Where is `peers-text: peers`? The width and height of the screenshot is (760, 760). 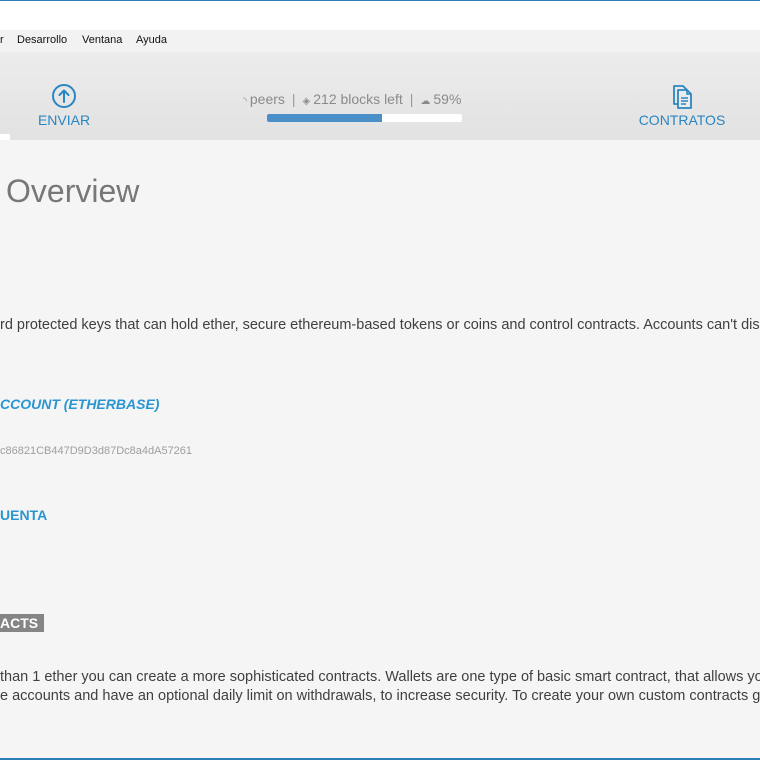
peers-text: peers is located at coordinates (267, 99).